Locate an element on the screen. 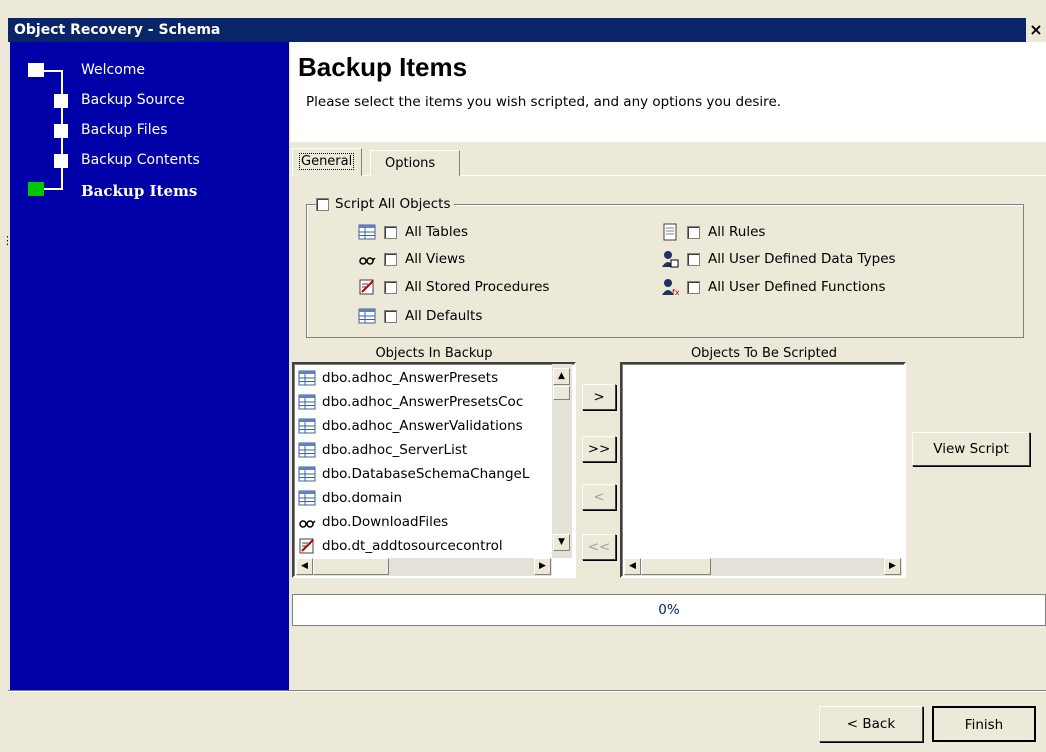  rule-icon is located at coordinates (670, 232).